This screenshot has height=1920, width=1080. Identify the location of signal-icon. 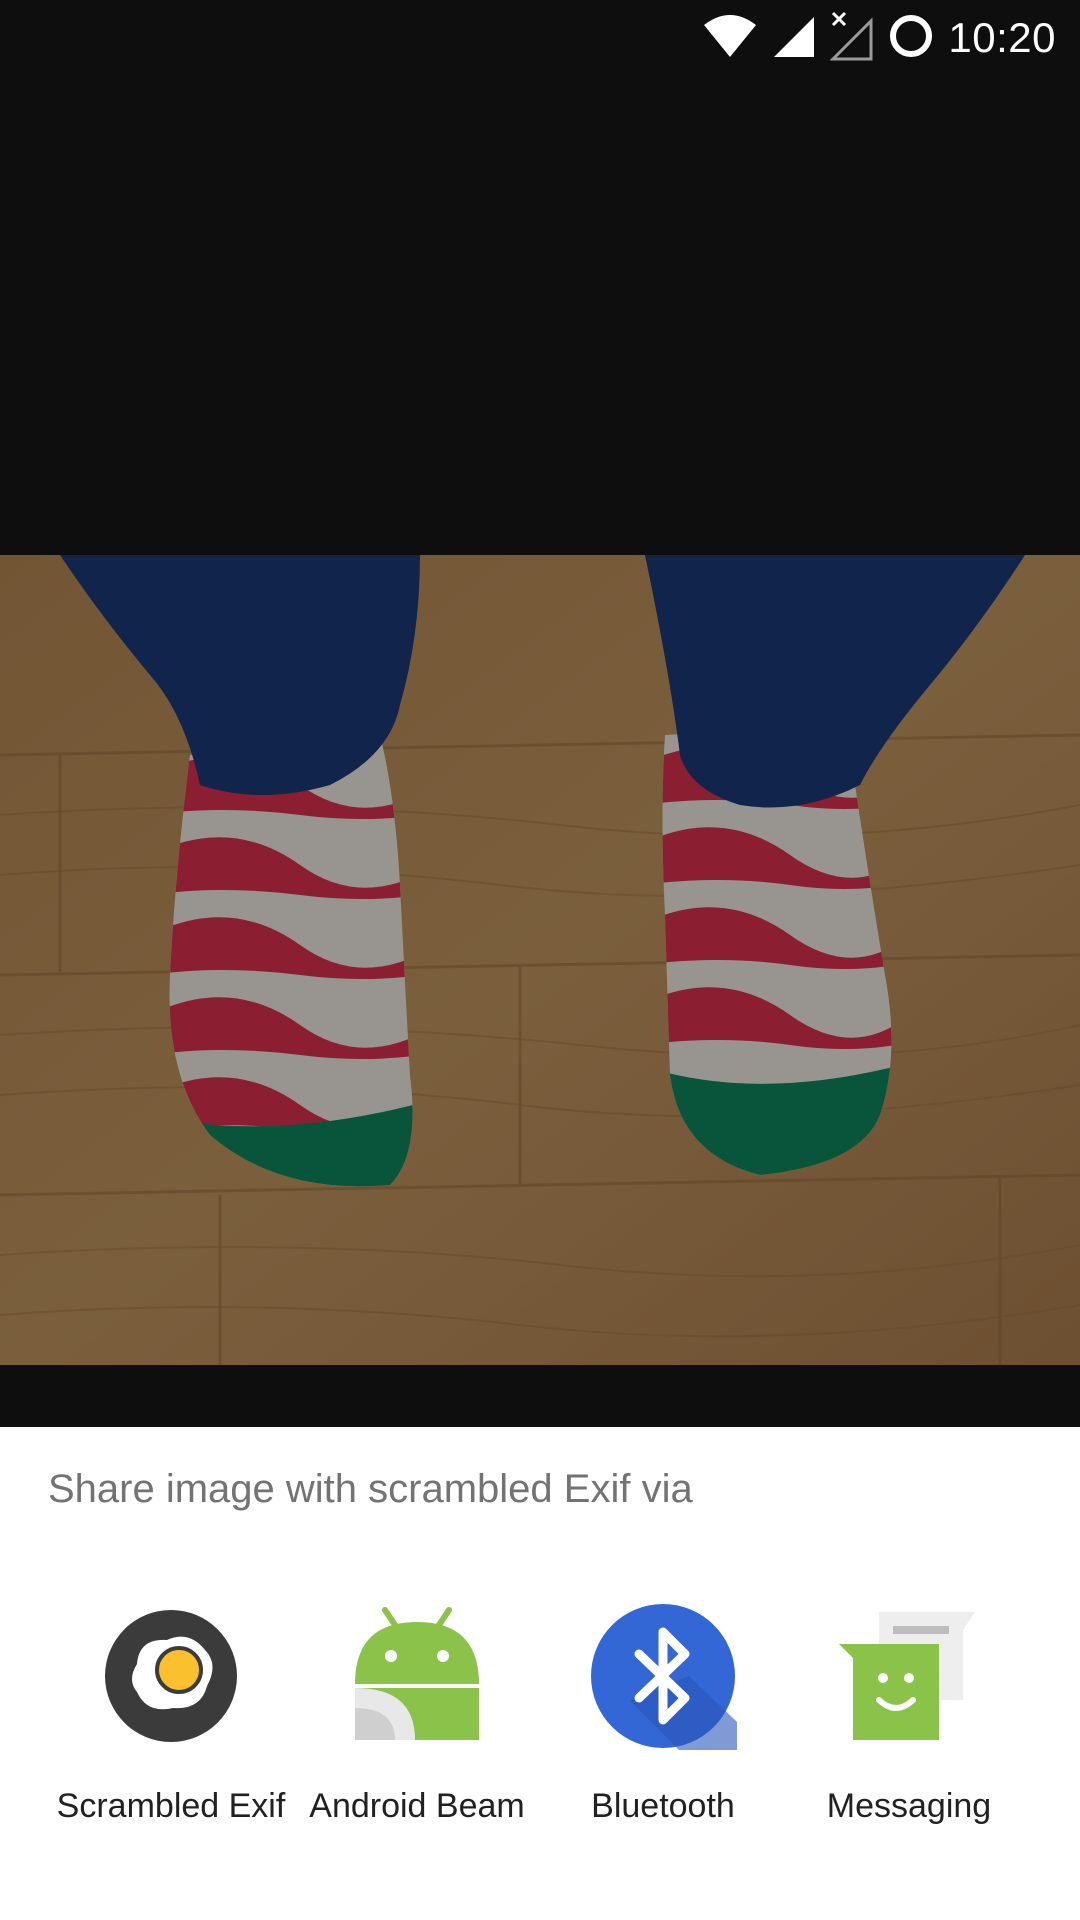
(794, 38).